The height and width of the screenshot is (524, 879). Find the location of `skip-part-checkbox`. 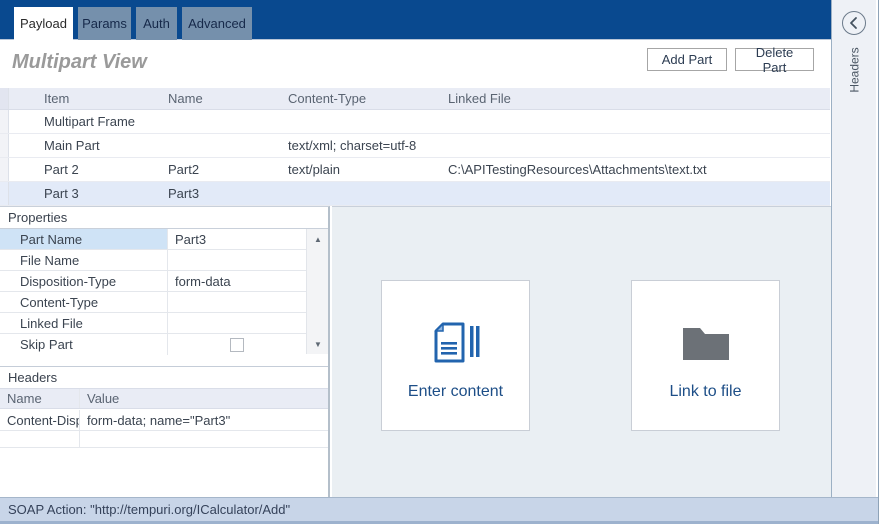

skip-part-checkbox is located at coordinates (237, 344).